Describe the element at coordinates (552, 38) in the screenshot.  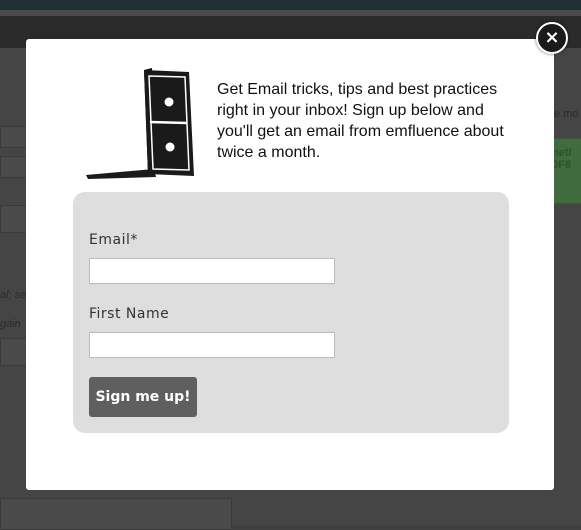
I see `close-icon: ×` at that location.